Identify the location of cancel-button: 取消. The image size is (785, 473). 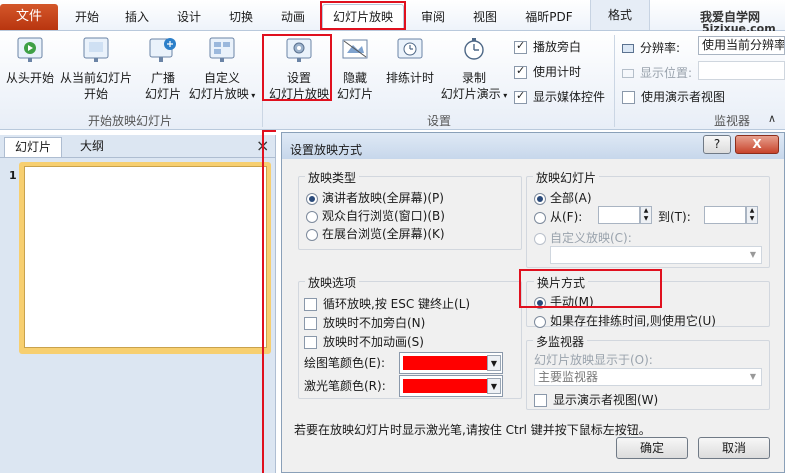
(734, 448).